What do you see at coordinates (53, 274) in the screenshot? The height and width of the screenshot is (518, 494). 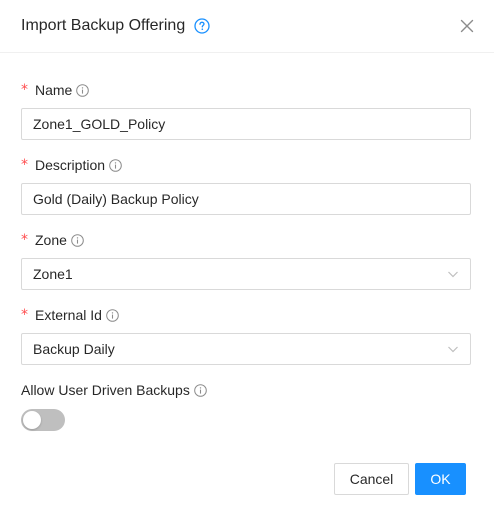 I see `zone-select-value: Zone1` at bounding box center [53, 274].